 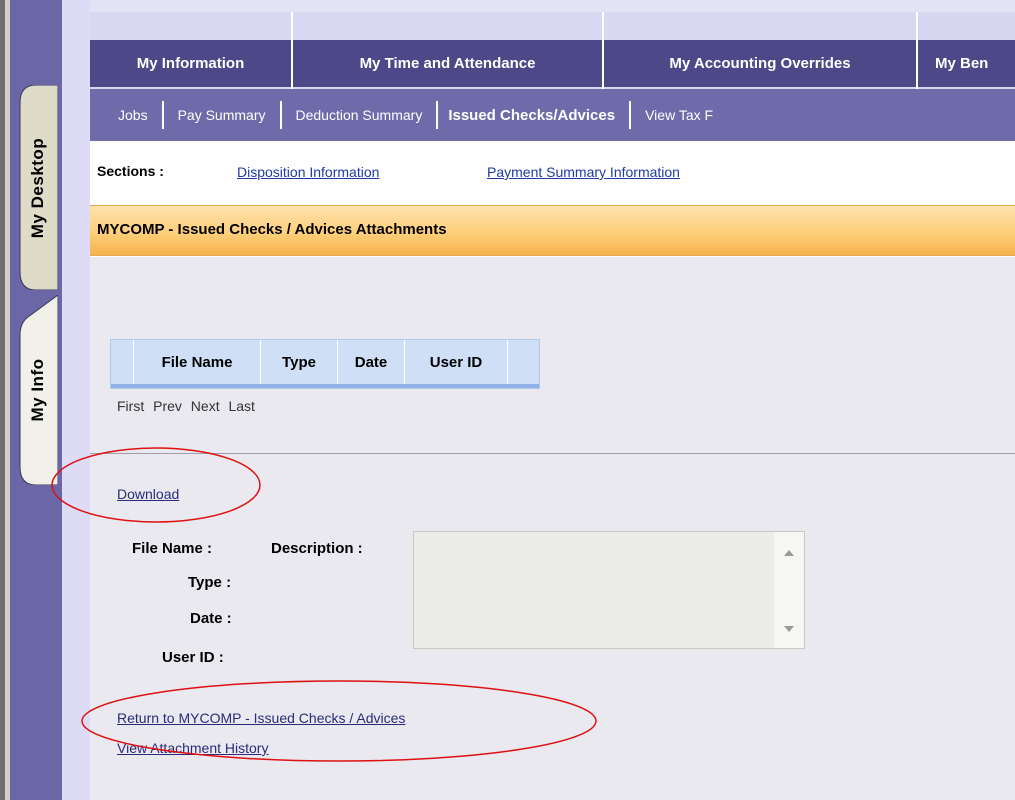 I want to click on file-name-label: File Name :, so click(x=172, y=548).